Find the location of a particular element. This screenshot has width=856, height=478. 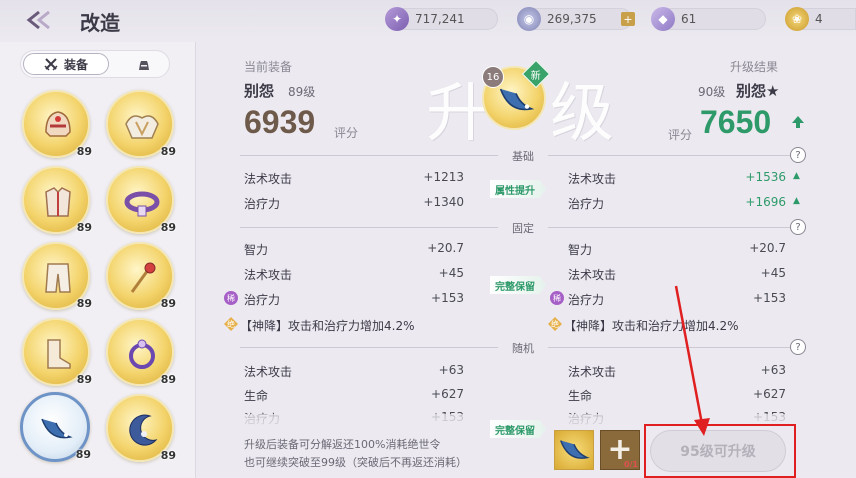

section-fixed-header: 固定 is located at coordinates (523, 227).